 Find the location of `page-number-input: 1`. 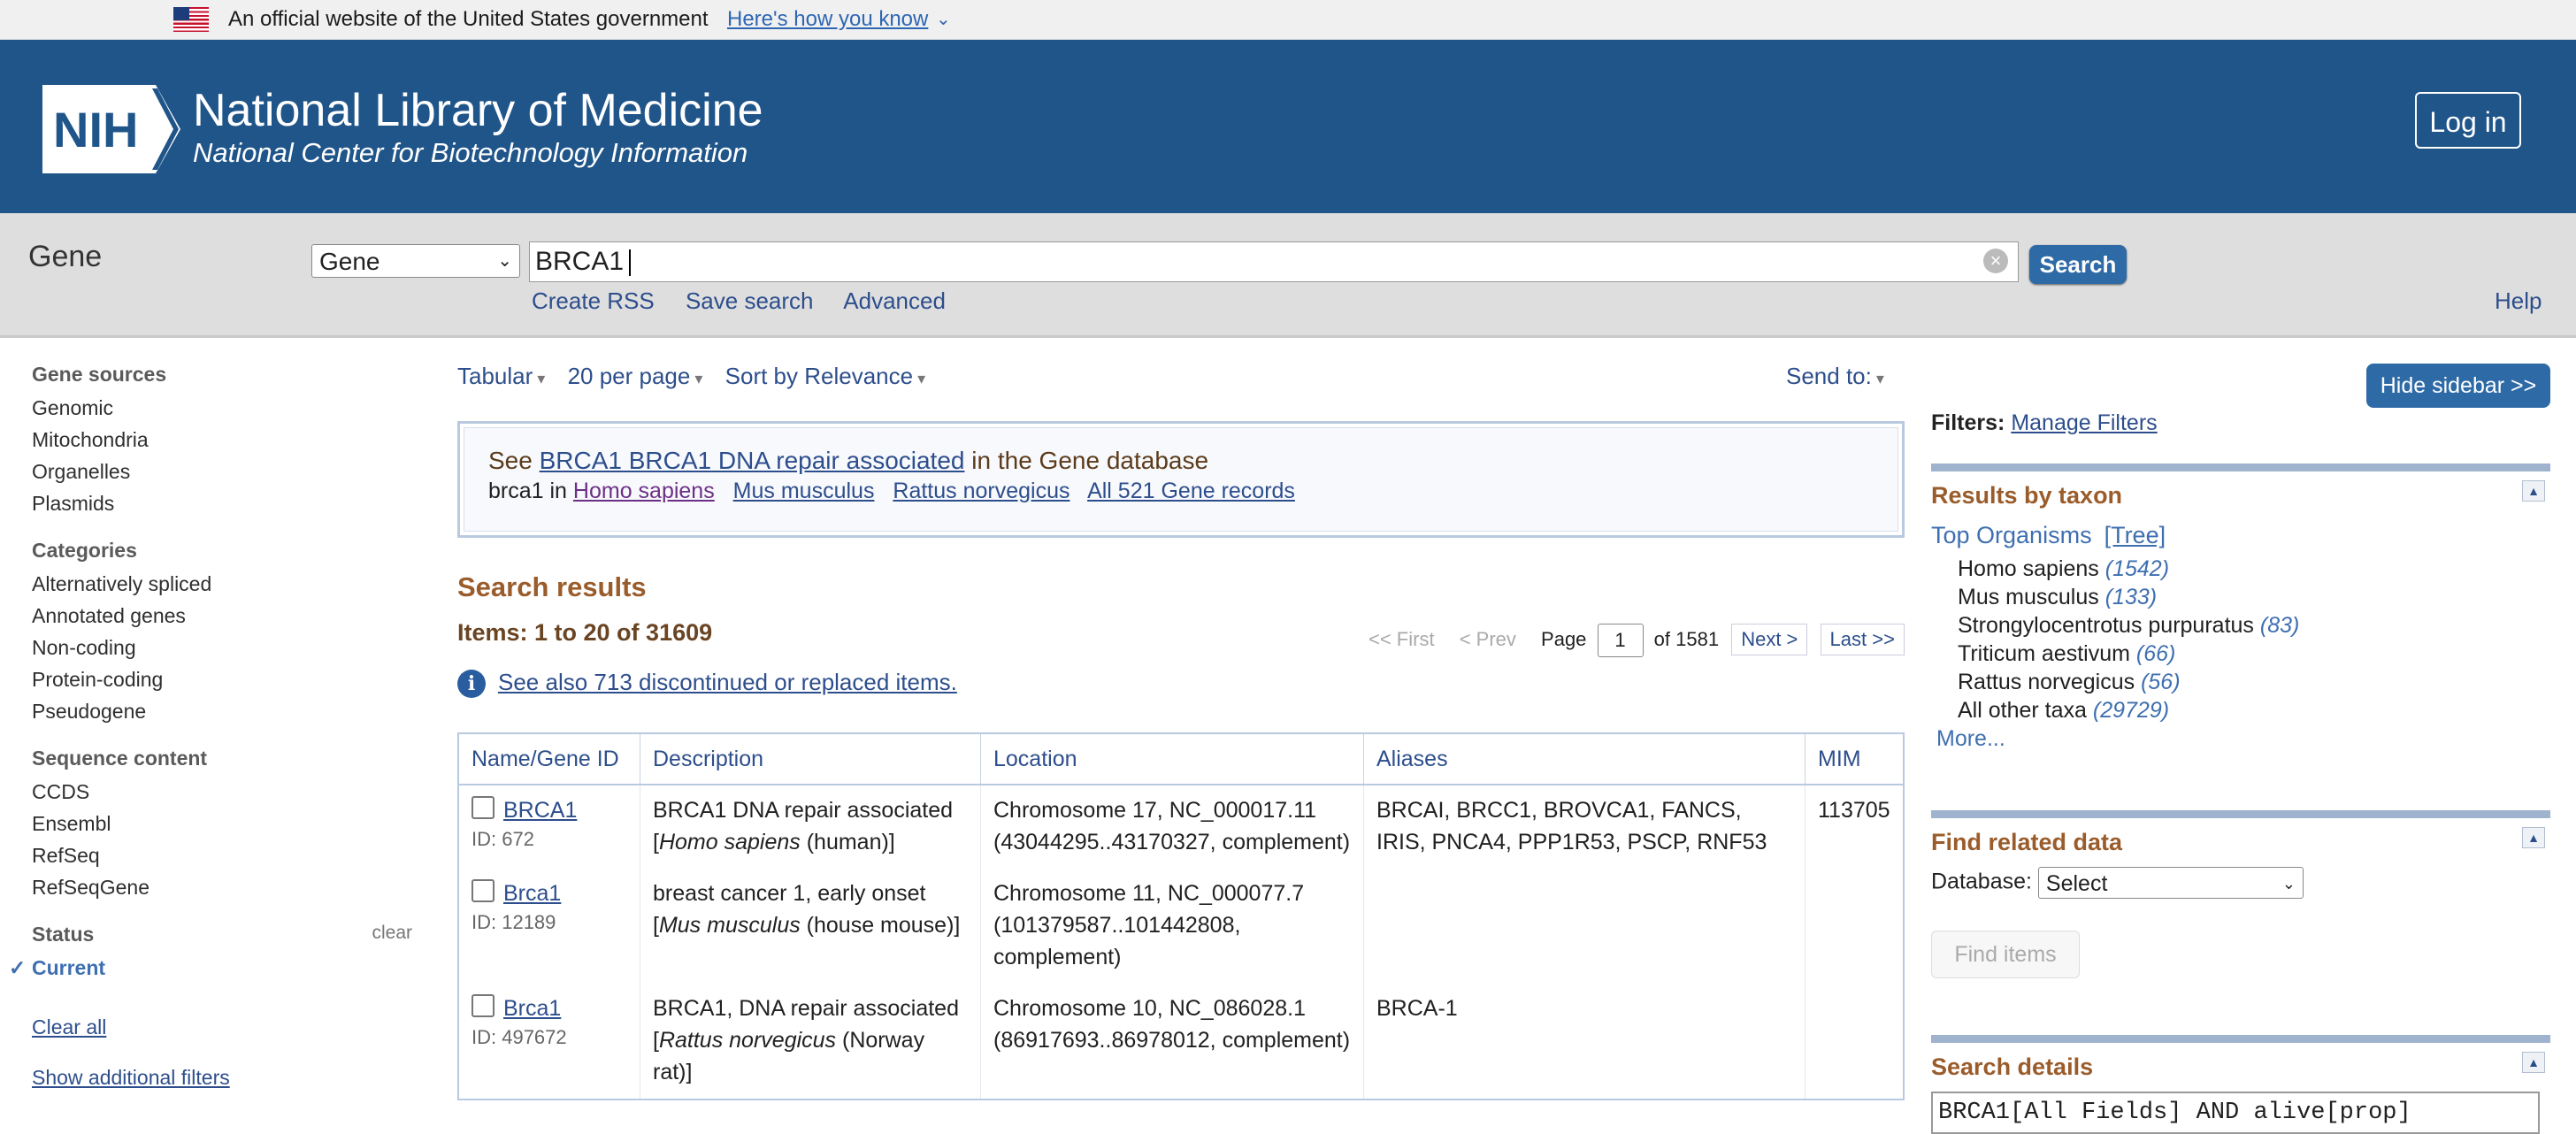

page-number-input: 1 is located at coordinates (1620, 641).